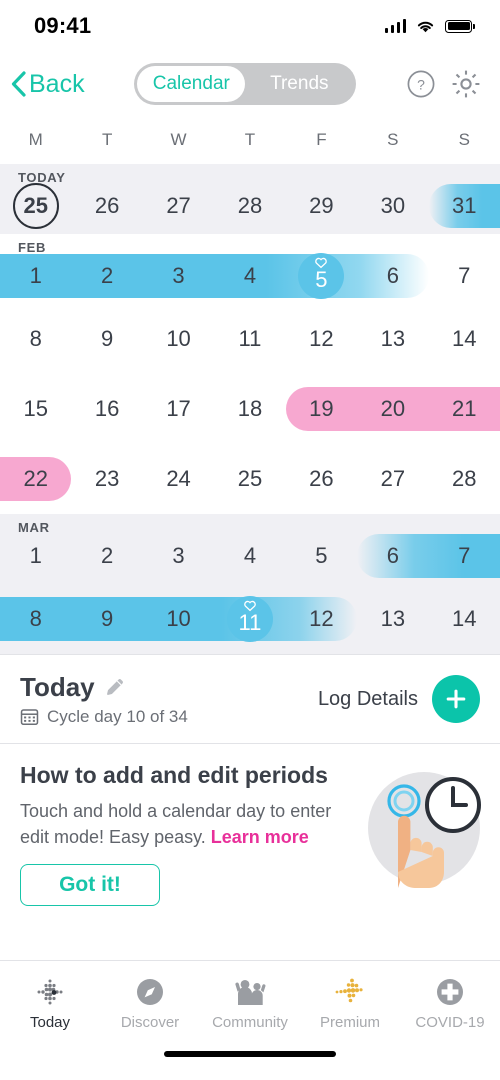 The height and width of the screenshot is (1080, 500). Describe the element at coordinates (250, 992) in the screenshot. I see `people-icon` at that location.